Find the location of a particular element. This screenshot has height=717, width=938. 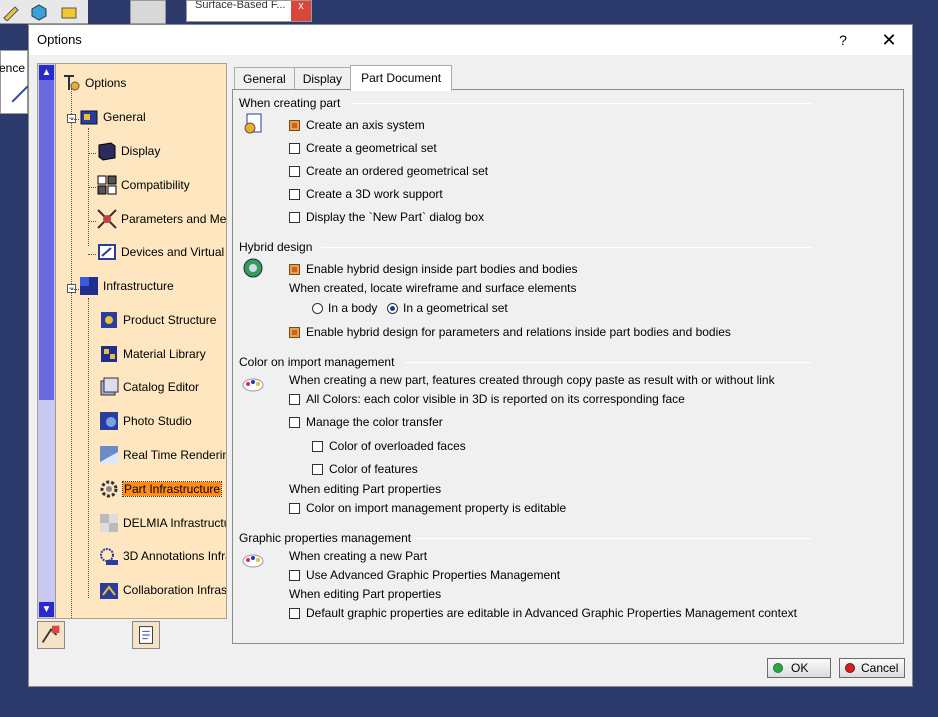

option-color-overloaded-faces: Color of overloaded faces is located at coordinates (389, 446).